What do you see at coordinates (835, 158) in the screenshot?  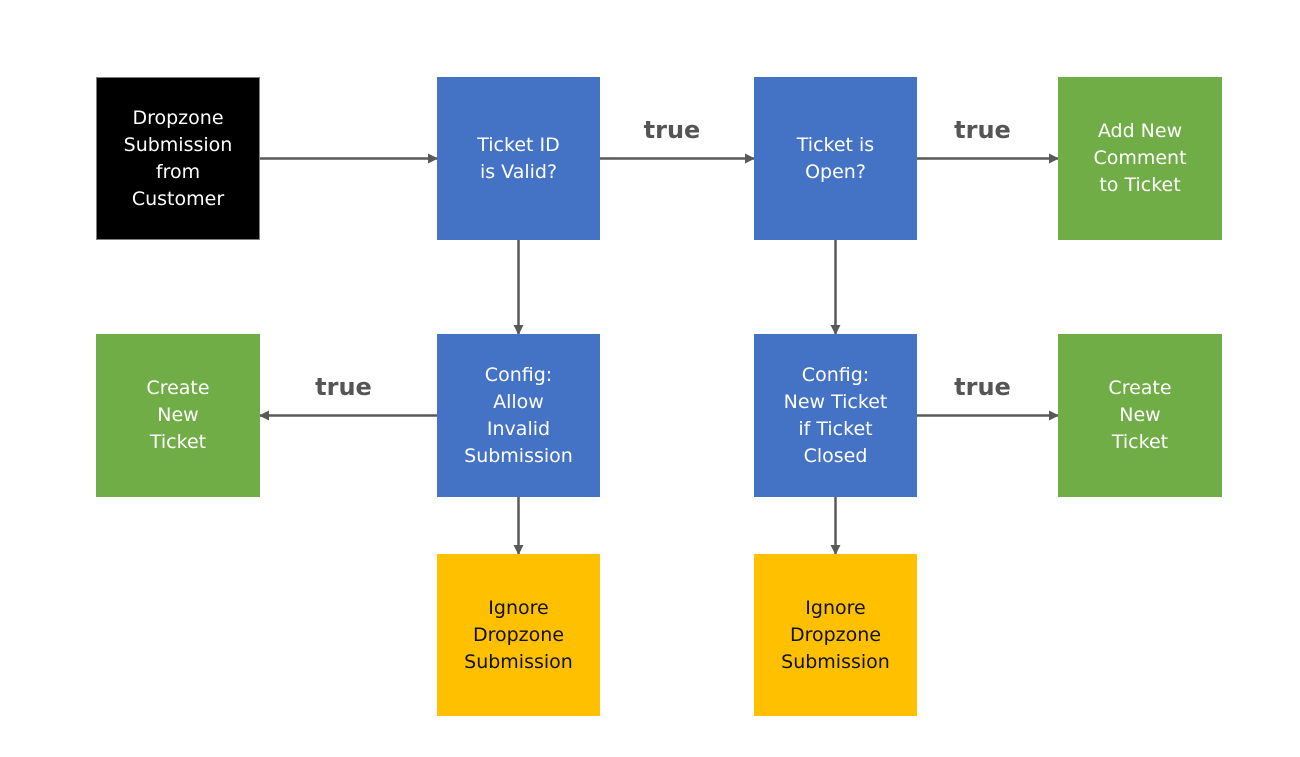 I see `node-ticket-open: Ticket is Open?` at bounding box center [835, 158].